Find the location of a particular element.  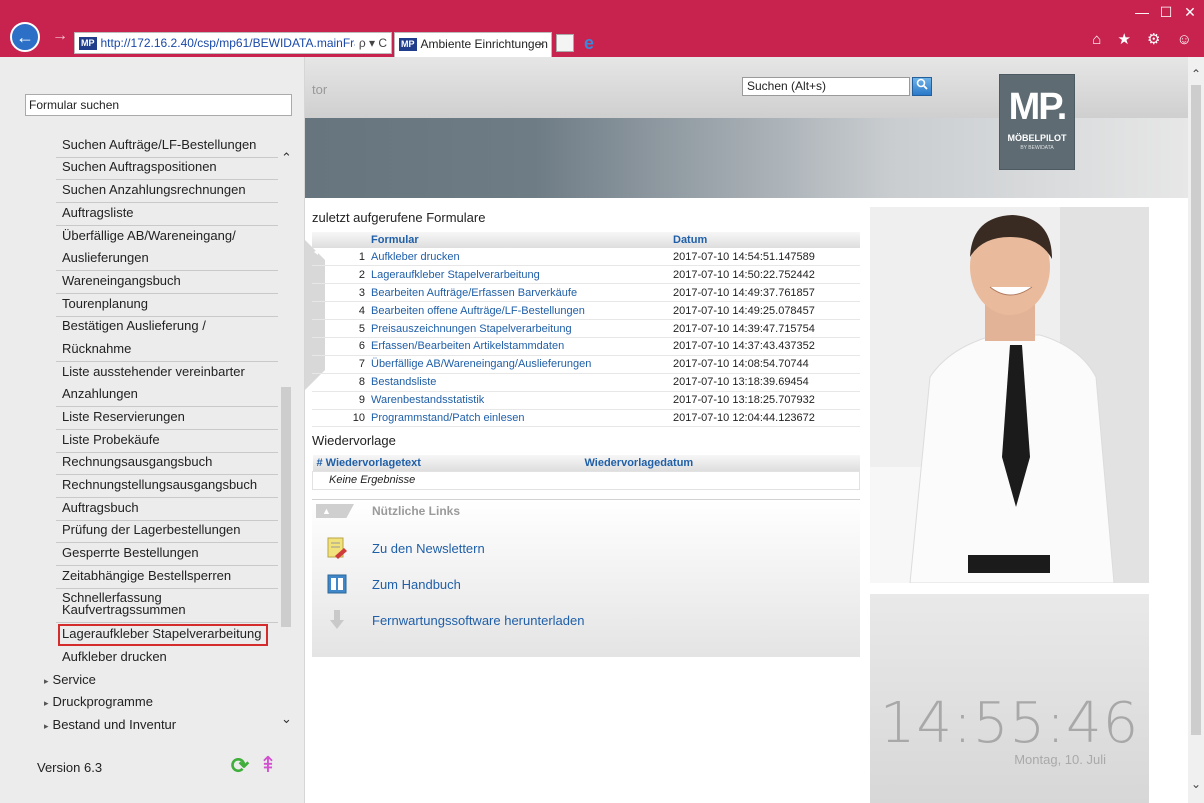

global-search-input: Suchen (Alt+s) is located at coordinates (826, 86).